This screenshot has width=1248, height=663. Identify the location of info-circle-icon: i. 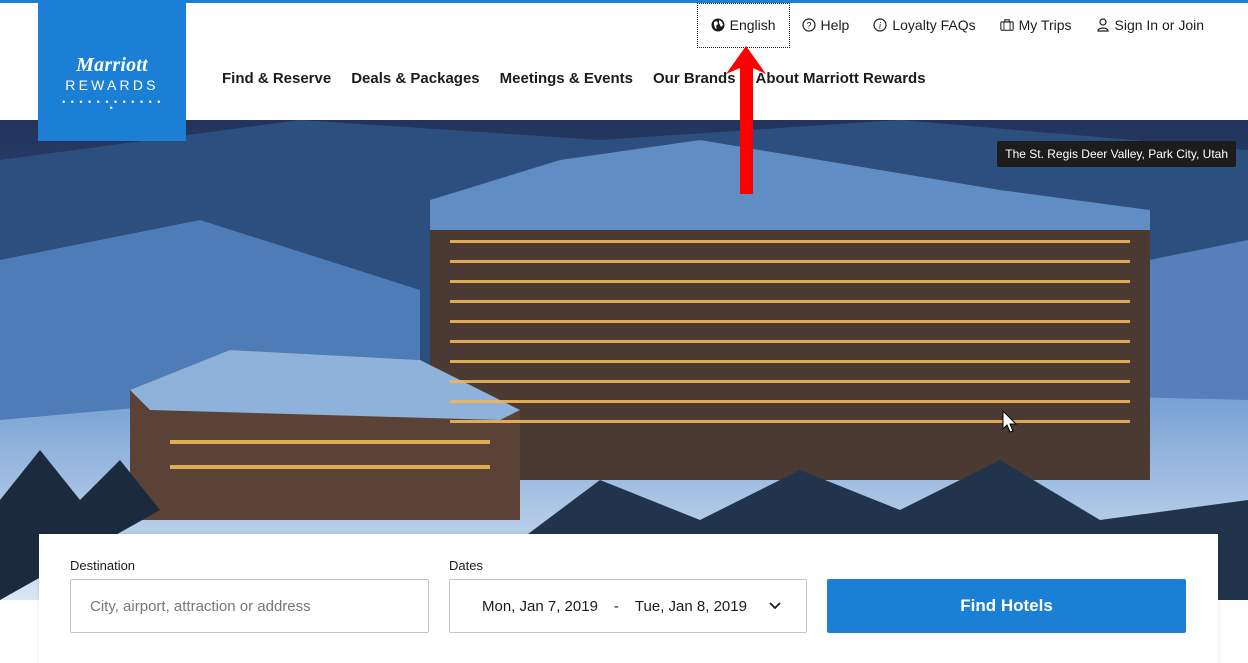
(880, 25).